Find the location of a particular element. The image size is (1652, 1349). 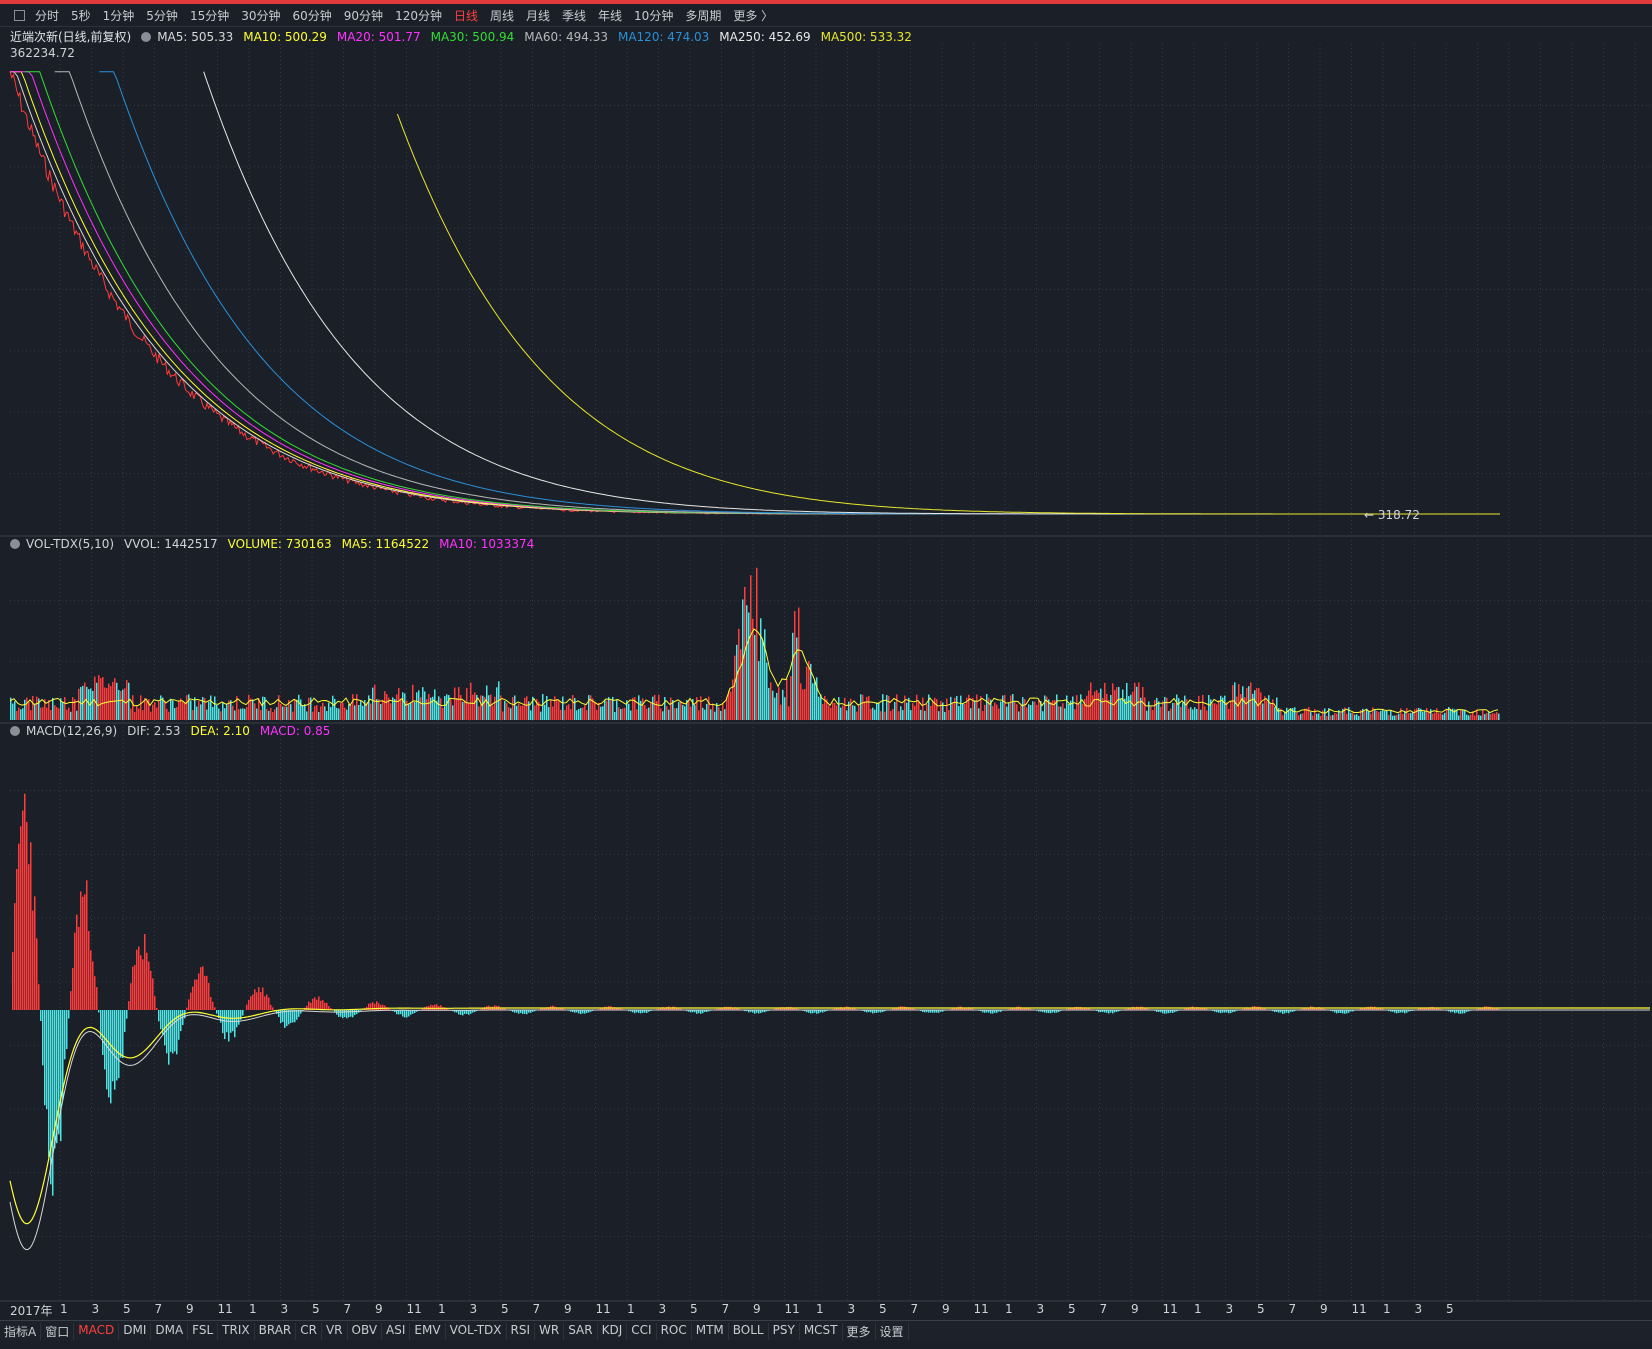

indicator-tab: MCST is located at coordinates (821, 1331).